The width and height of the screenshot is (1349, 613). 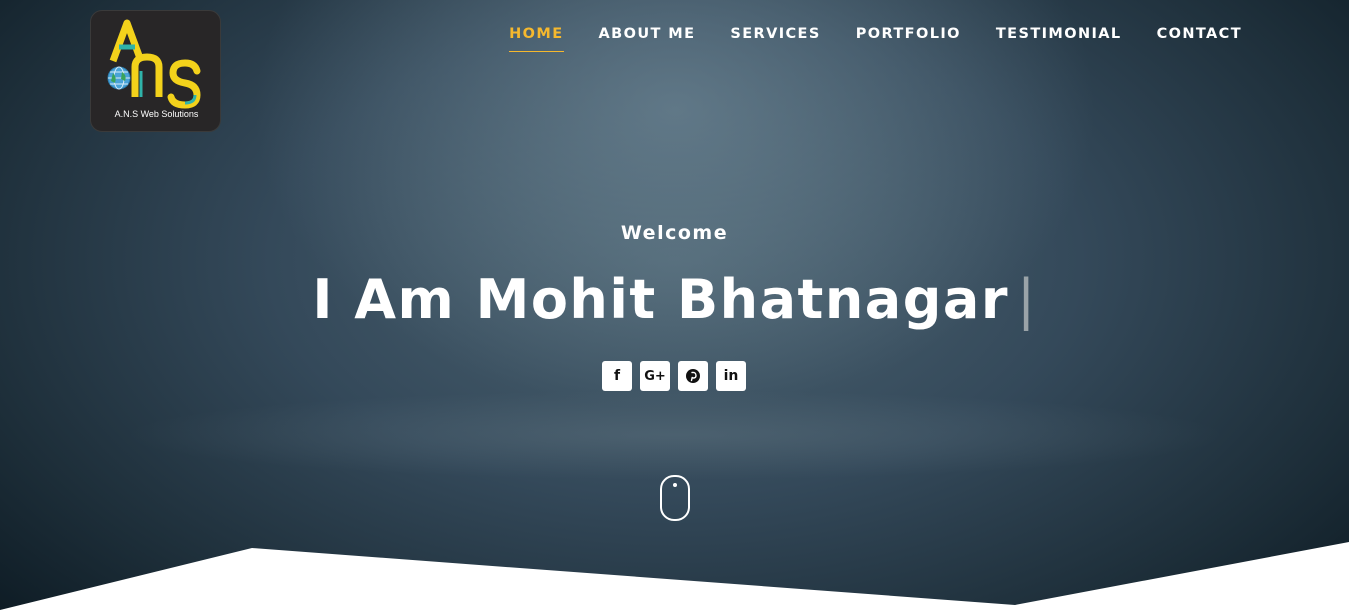 I want to click on pinterest-icon, so click(x=693, y=376).